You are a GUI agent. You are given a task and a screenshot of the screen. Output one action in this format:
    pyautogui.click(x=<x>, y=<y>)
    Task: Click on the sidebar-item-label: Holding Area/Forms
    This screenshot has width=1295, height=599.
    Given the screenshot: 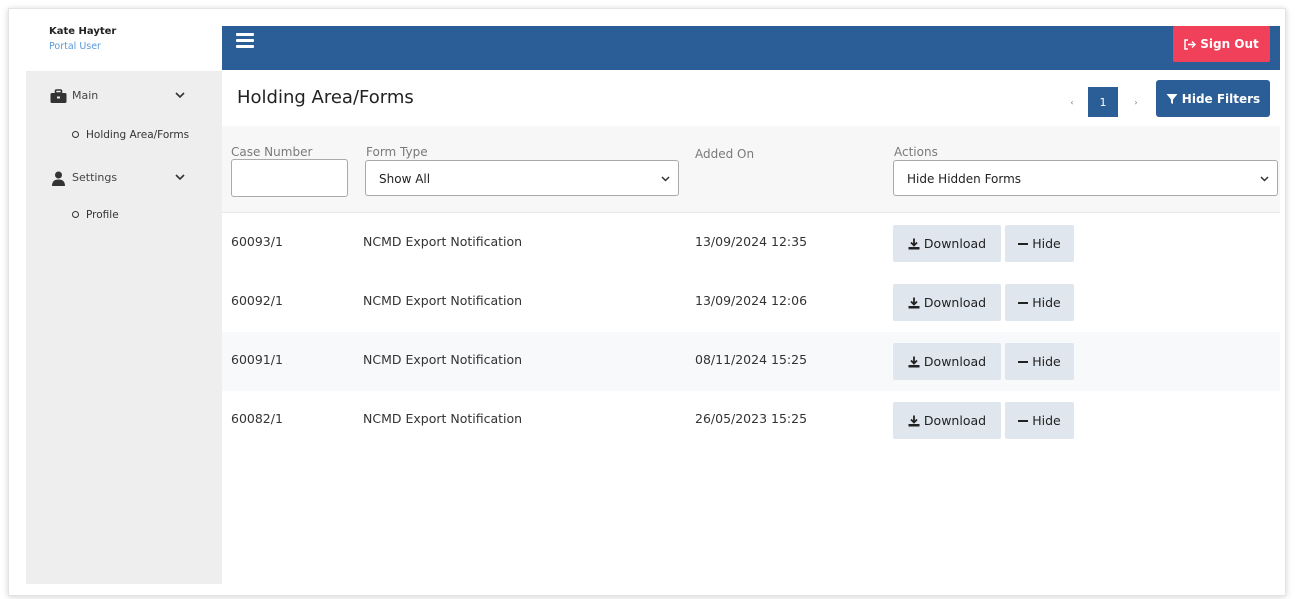 What is the action you would take?
    pyautogui.click(x=138, y=135)
    